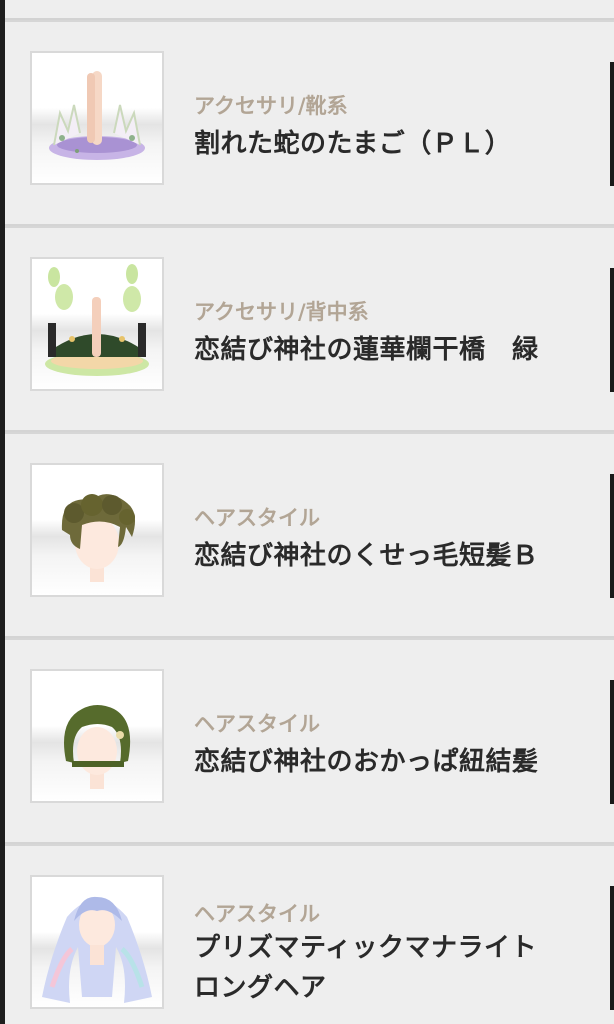 Image resolution: width=614 pixels, height=1024 pixels. Describe the element at coordinates (97, 118) in the screenshot. I see `cracked-egg-shoes-thumbnail` at that location.